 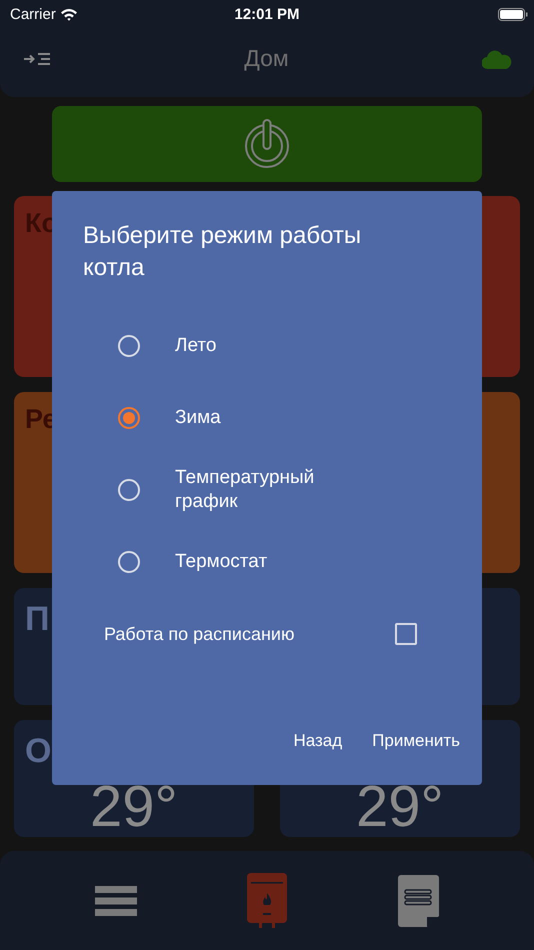 What do you see at coordinates (267, 14) in the screenshot?
I see `status-time: 12:01 PM` at bounding box center [267, 14].